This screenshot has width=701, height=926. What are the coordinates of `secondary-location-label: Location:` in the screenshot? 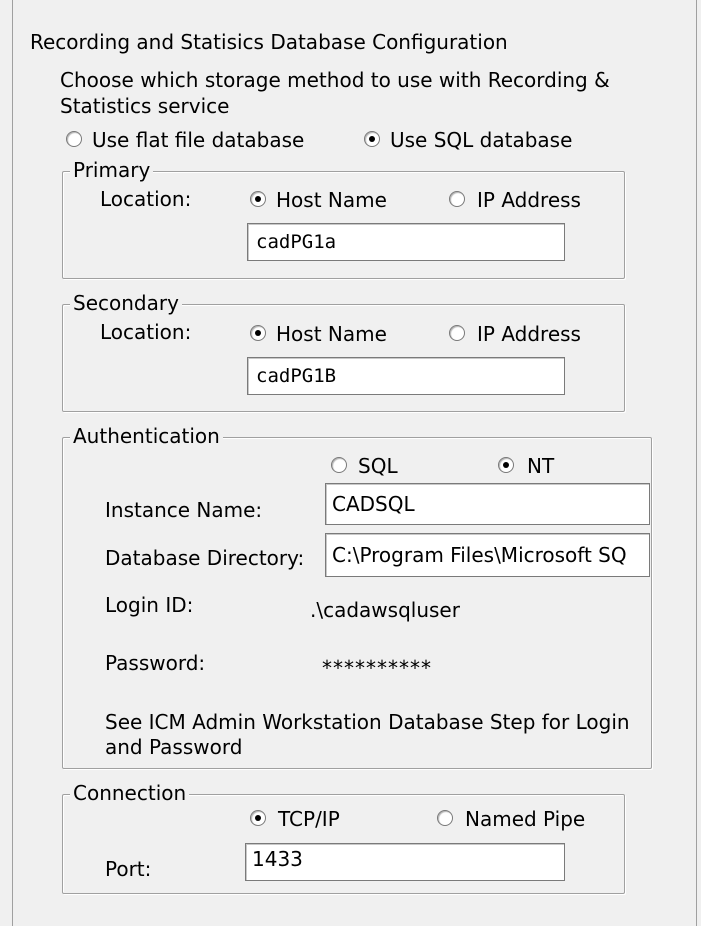 It's located at (146, 332).